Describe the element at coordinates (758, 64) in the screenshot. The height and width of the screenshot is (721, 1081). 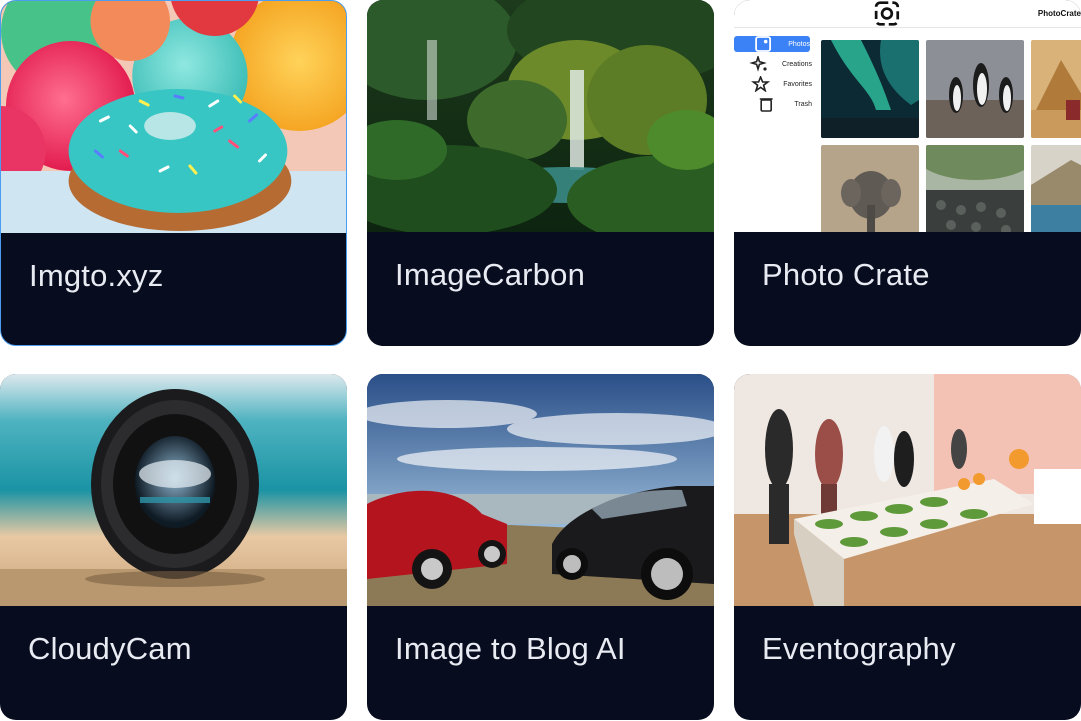
I see `sparkle-icon` at that location.